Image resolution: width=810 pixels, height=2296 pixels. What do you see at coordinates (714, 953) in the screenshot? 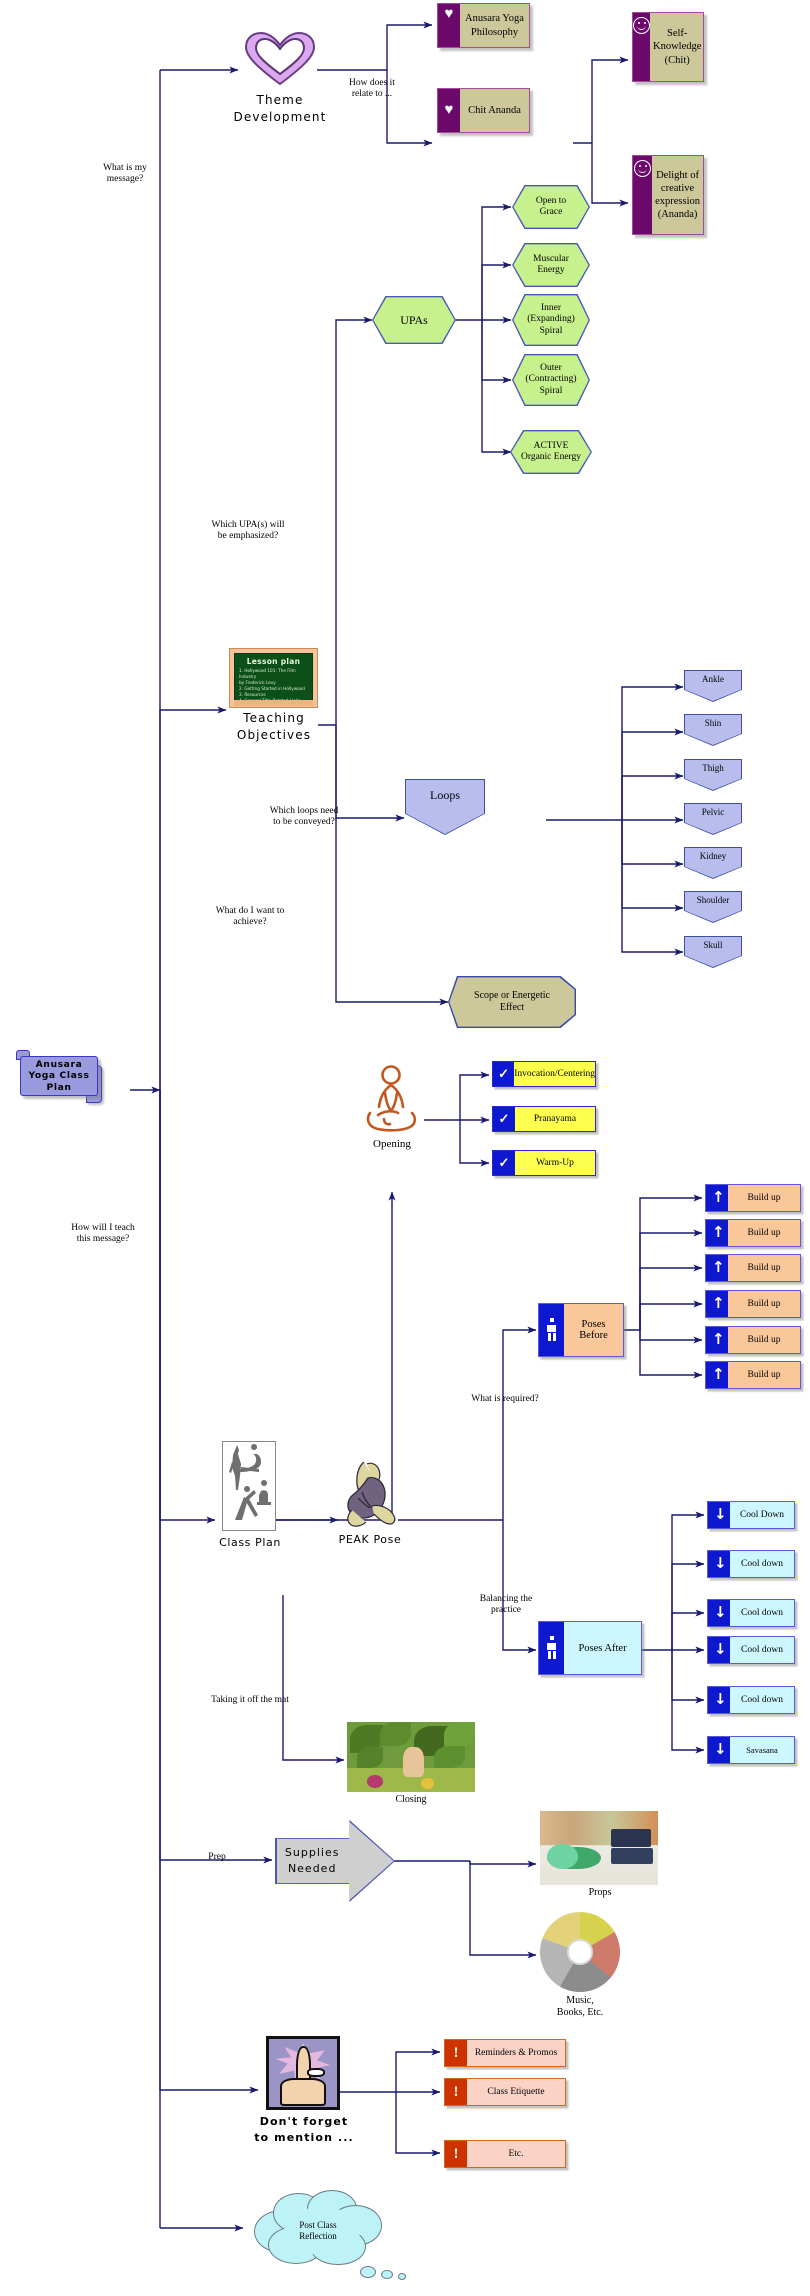
I see `loop-item-skull: Skull` at bounding box center [714, 953].